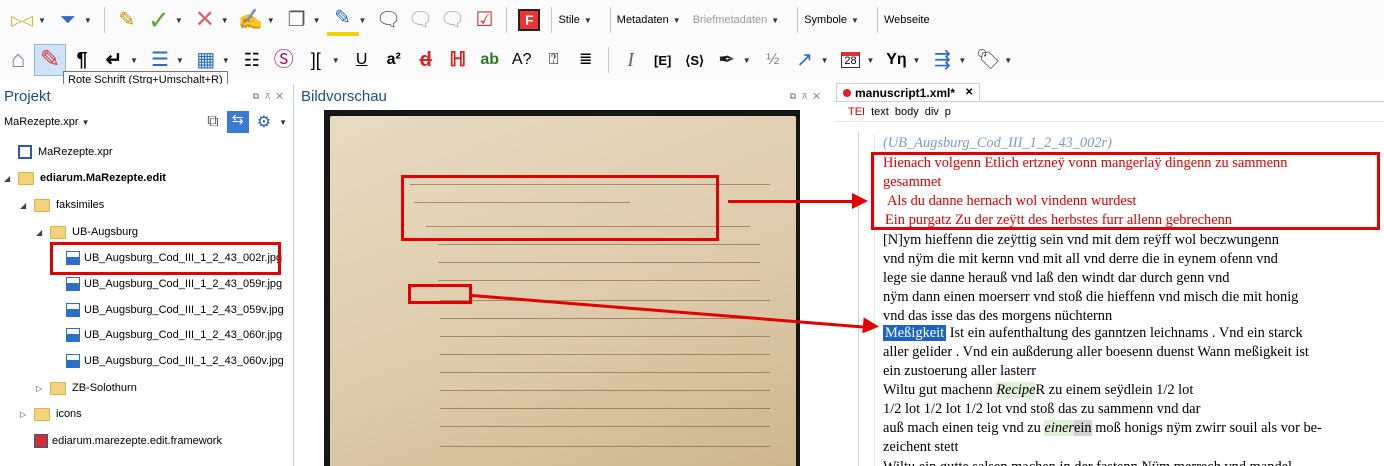 This screenshot has height=466, width=1384. What do you see at coordinates (948, 112) in the screenshot?
I see `breadcrumb-item: p` at bounding box center [948, 112].